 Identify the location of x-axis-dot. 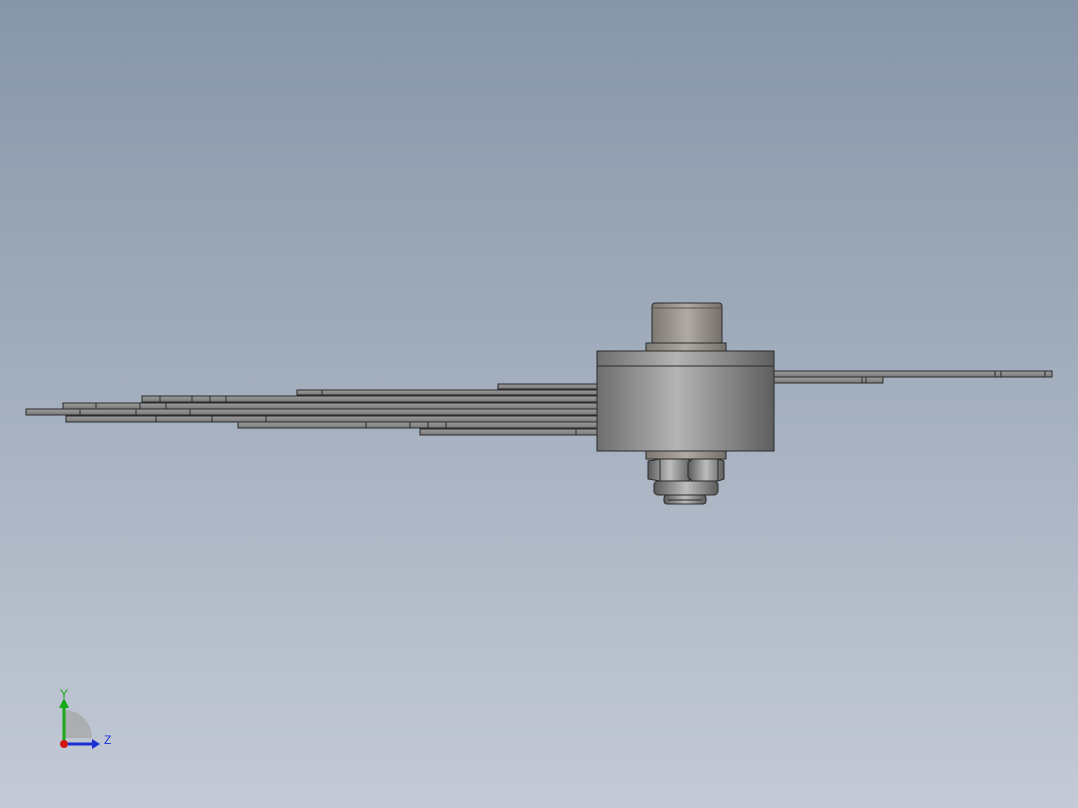
(64, 744).